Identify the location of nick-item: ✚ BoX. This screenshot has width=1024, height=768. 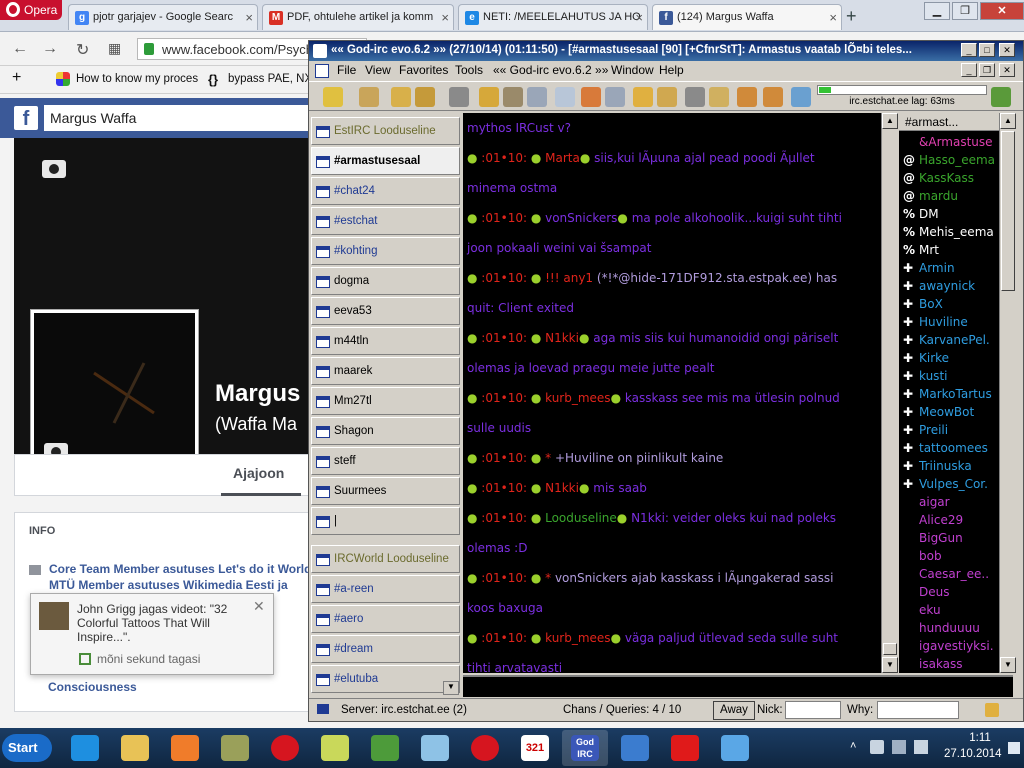
(951, 304).